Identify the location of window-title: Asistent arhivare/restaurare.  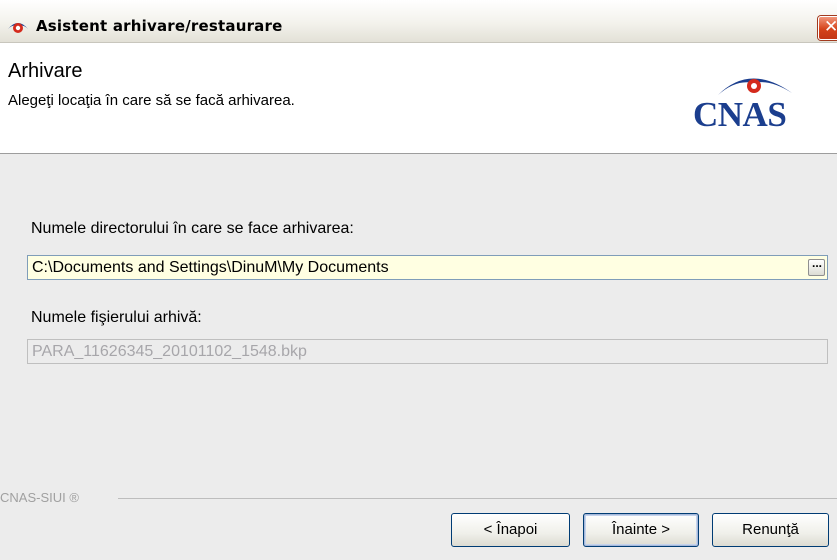
(159, 26).